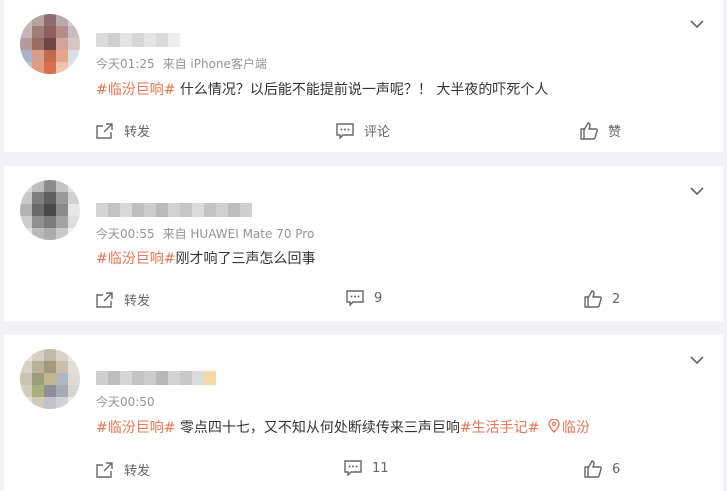  I want to click on comment-button: 评论, so click(363, 130).